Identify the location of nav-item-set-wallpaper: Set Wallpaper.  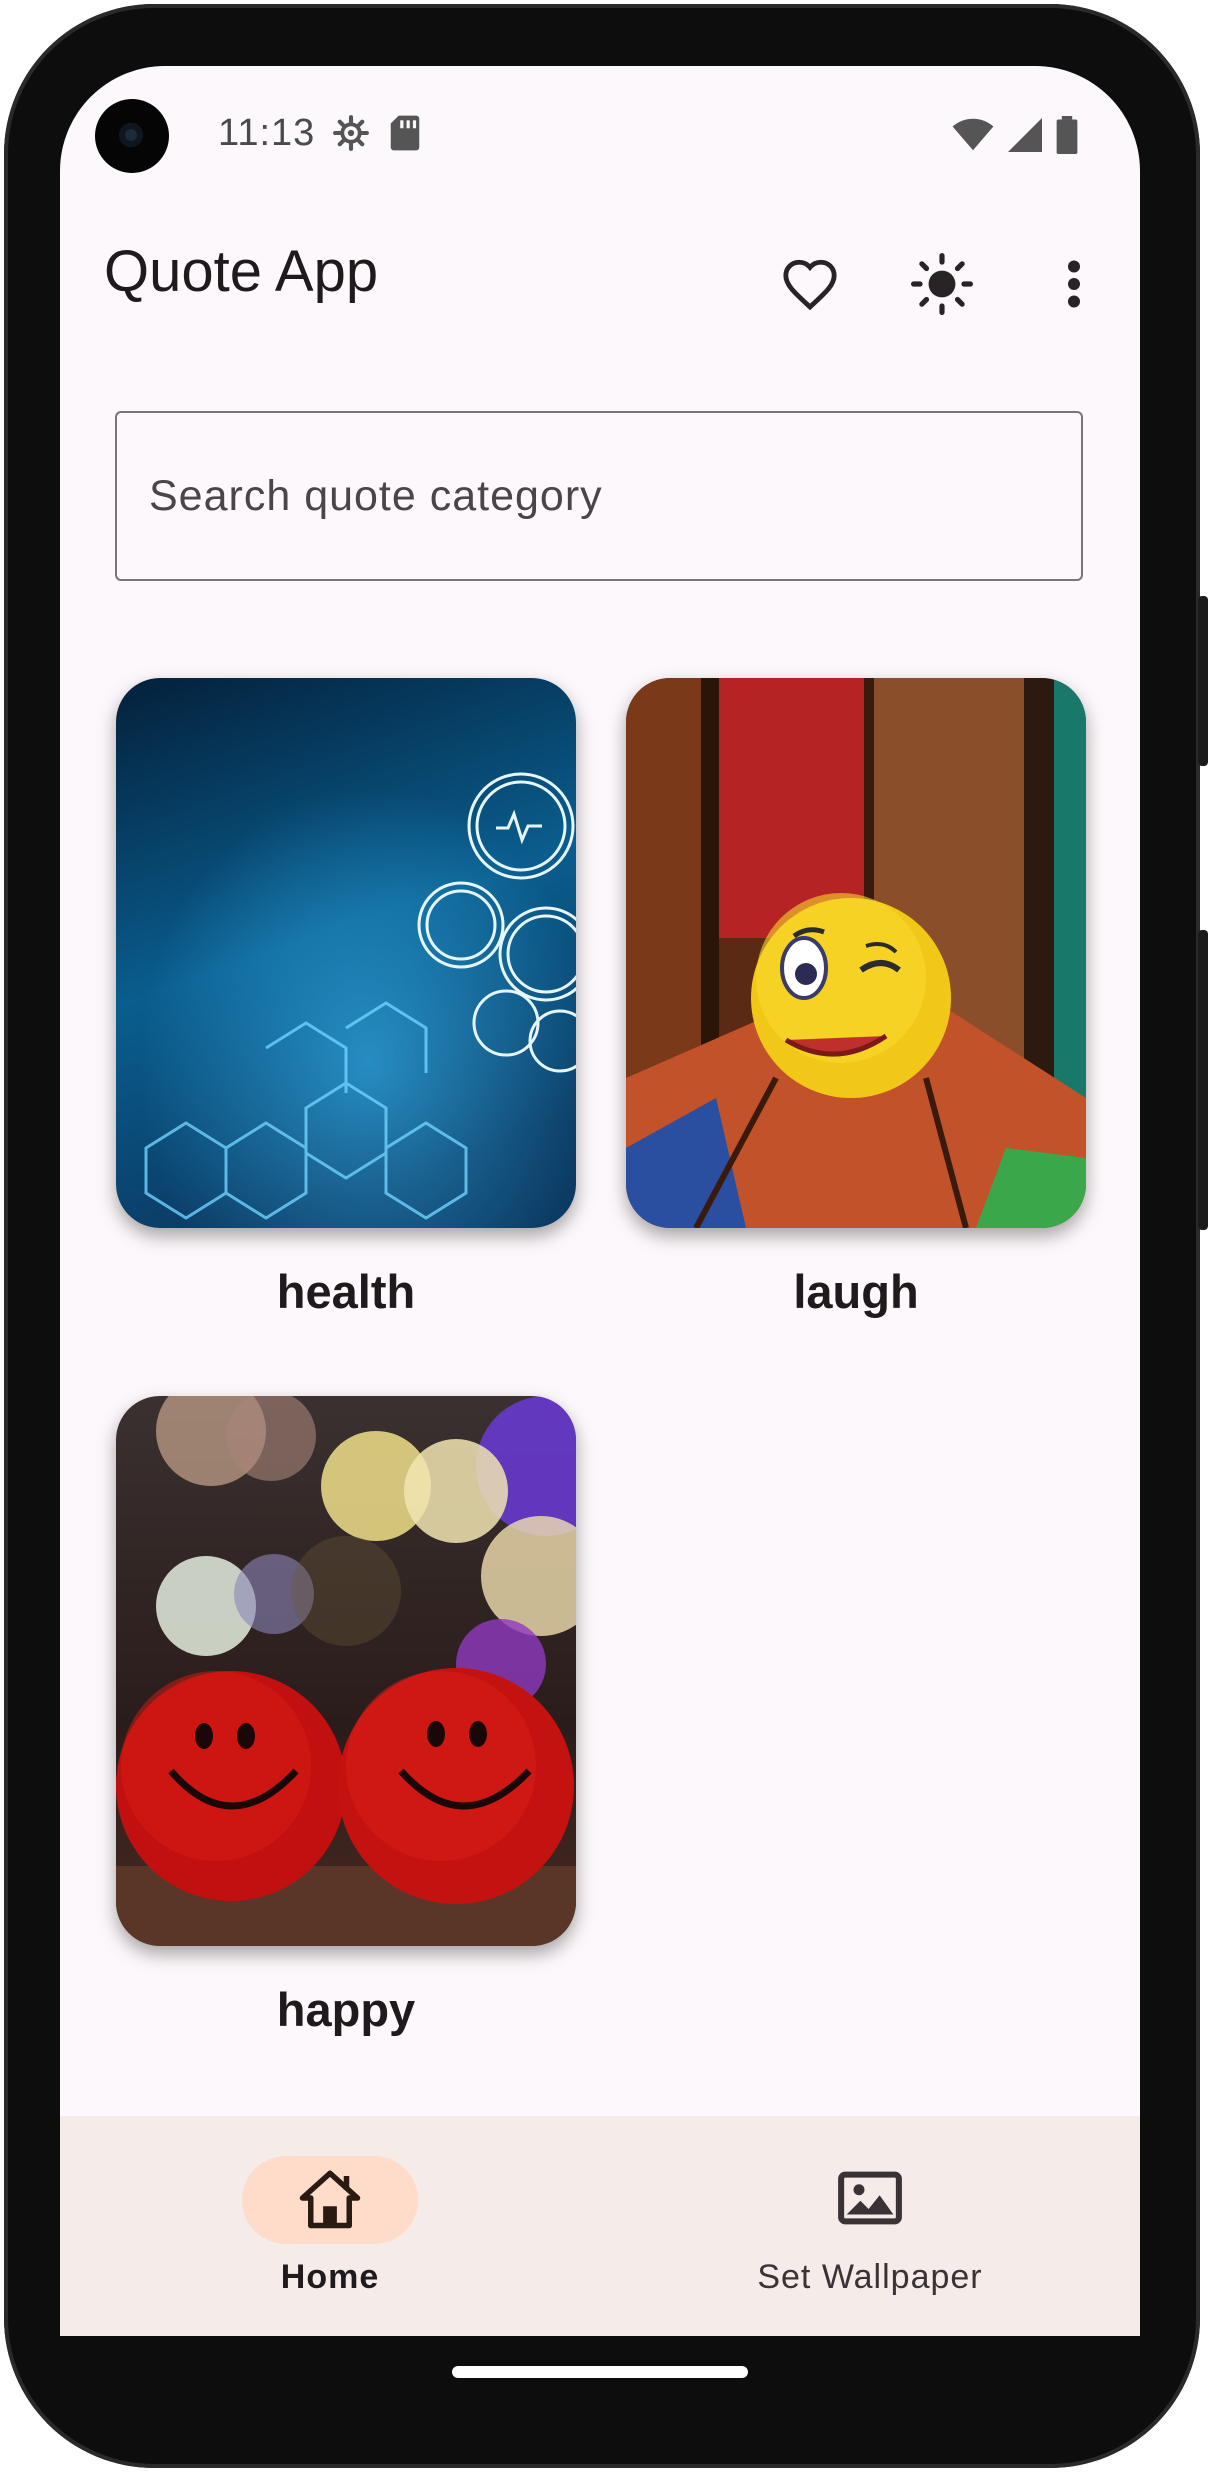
(870, 2226).